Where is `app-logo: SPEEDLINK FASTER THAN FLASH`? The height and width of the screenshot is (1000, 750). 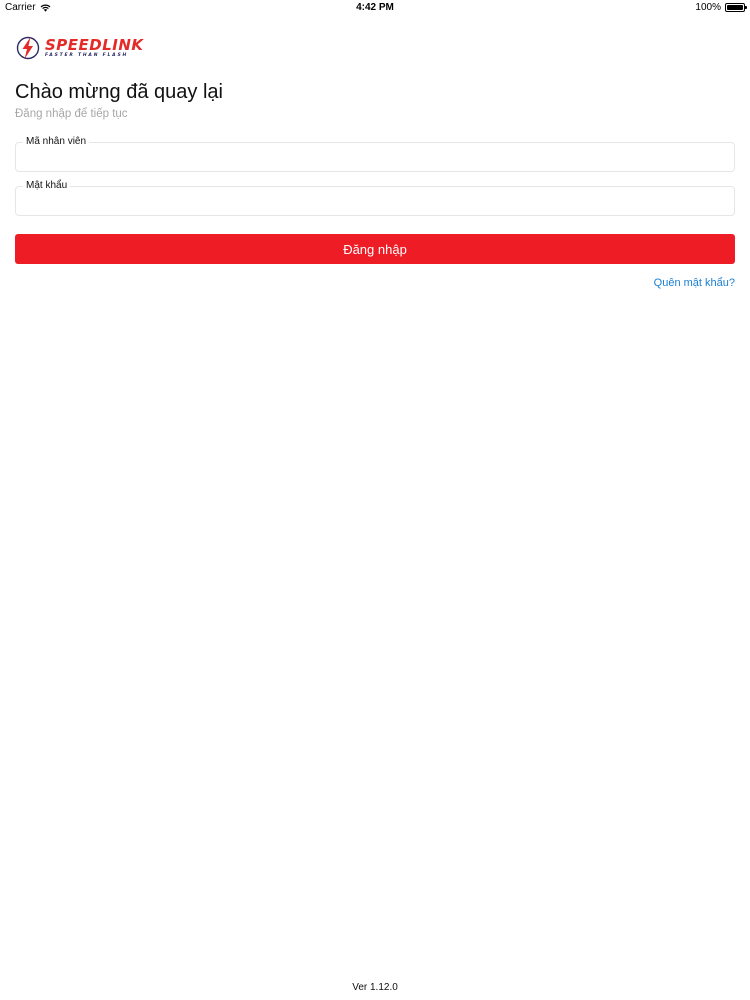 app-logo: SPEEDLINK FASTER THAN FLASH is located at coordinates (79, 48).